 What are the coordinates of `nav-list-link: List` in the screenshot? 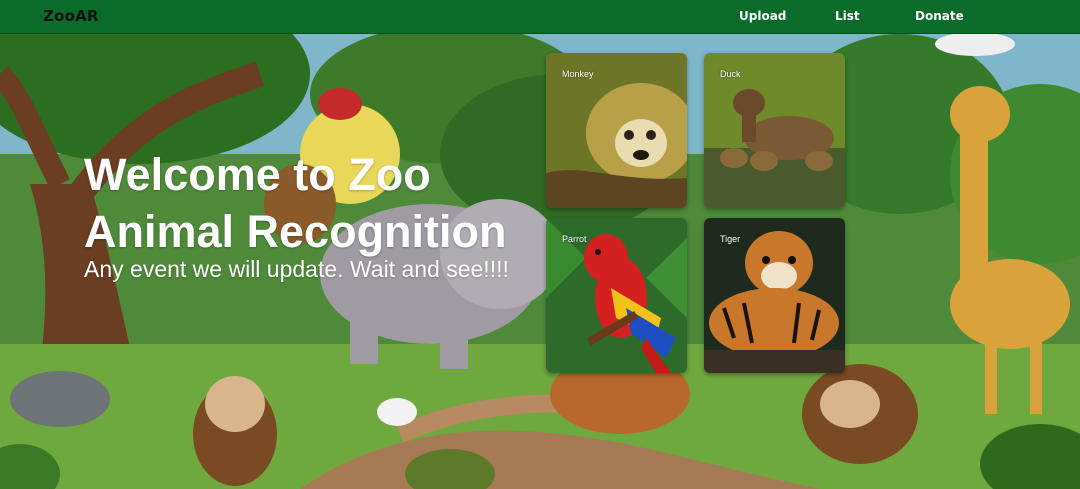 It's located at (847, 16).